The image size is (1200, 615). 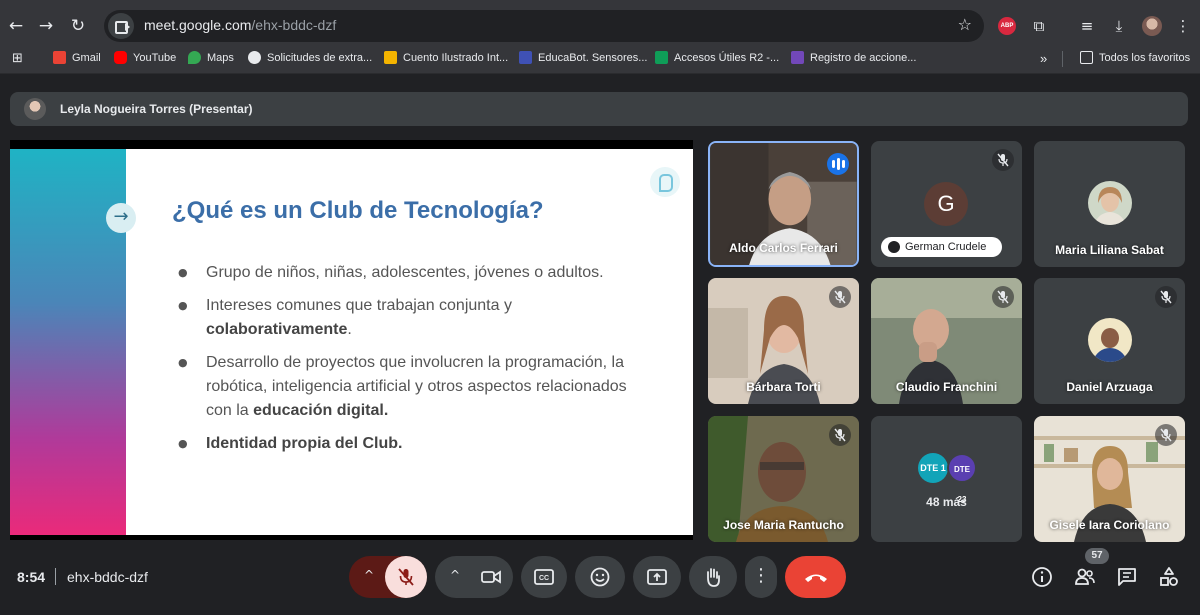 I want to click on bullet-3-bold: educación digital., so click(x=321, y=410).